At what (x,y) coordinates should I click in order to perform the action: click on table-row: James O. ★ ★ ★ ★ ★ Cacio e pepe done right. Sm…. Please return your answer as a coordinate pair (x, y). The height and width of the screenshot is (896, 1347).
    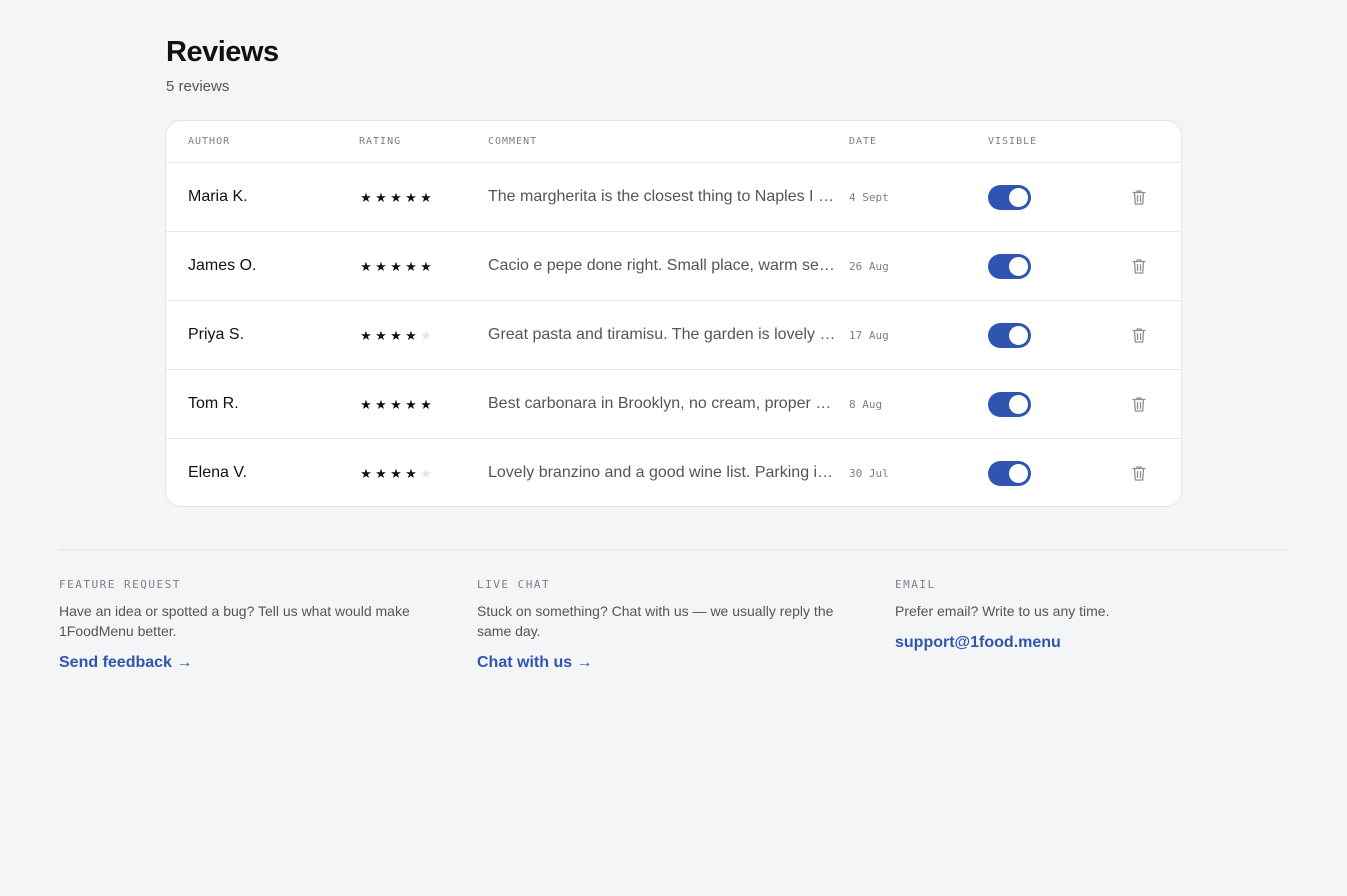
    Looking at the image, I should click on (673, 266).